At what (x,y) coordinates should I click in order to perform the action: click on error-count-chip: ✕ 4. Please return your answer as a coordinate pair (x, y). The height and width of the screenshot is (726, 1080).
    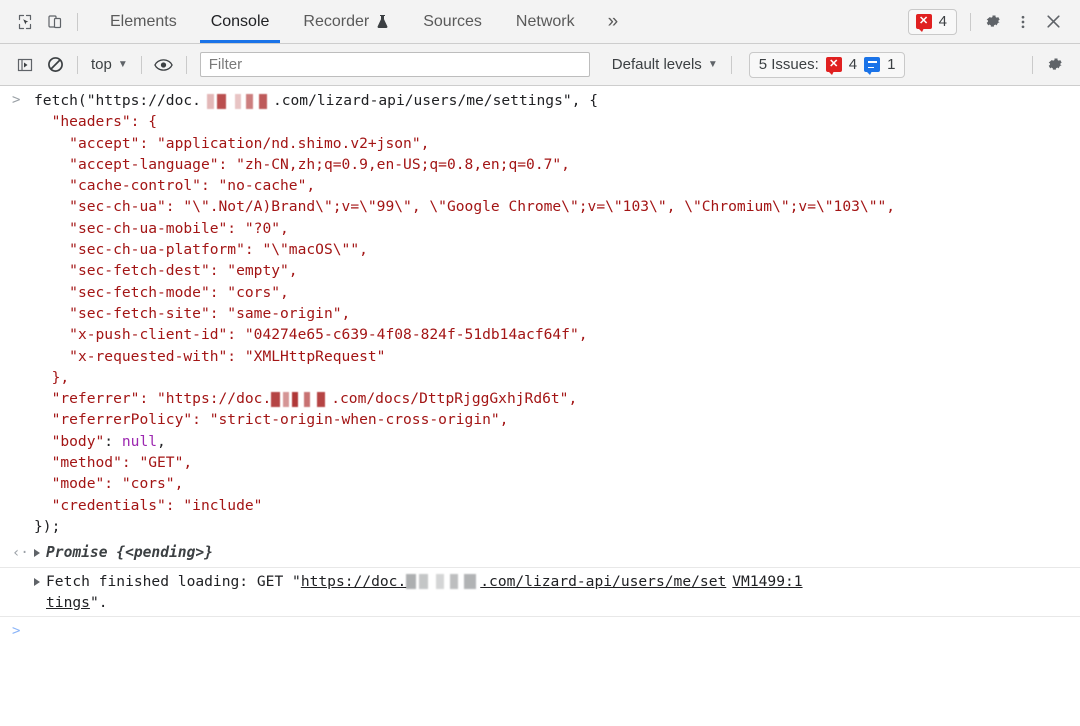
    Looking at the image, I should click on (932, 21).